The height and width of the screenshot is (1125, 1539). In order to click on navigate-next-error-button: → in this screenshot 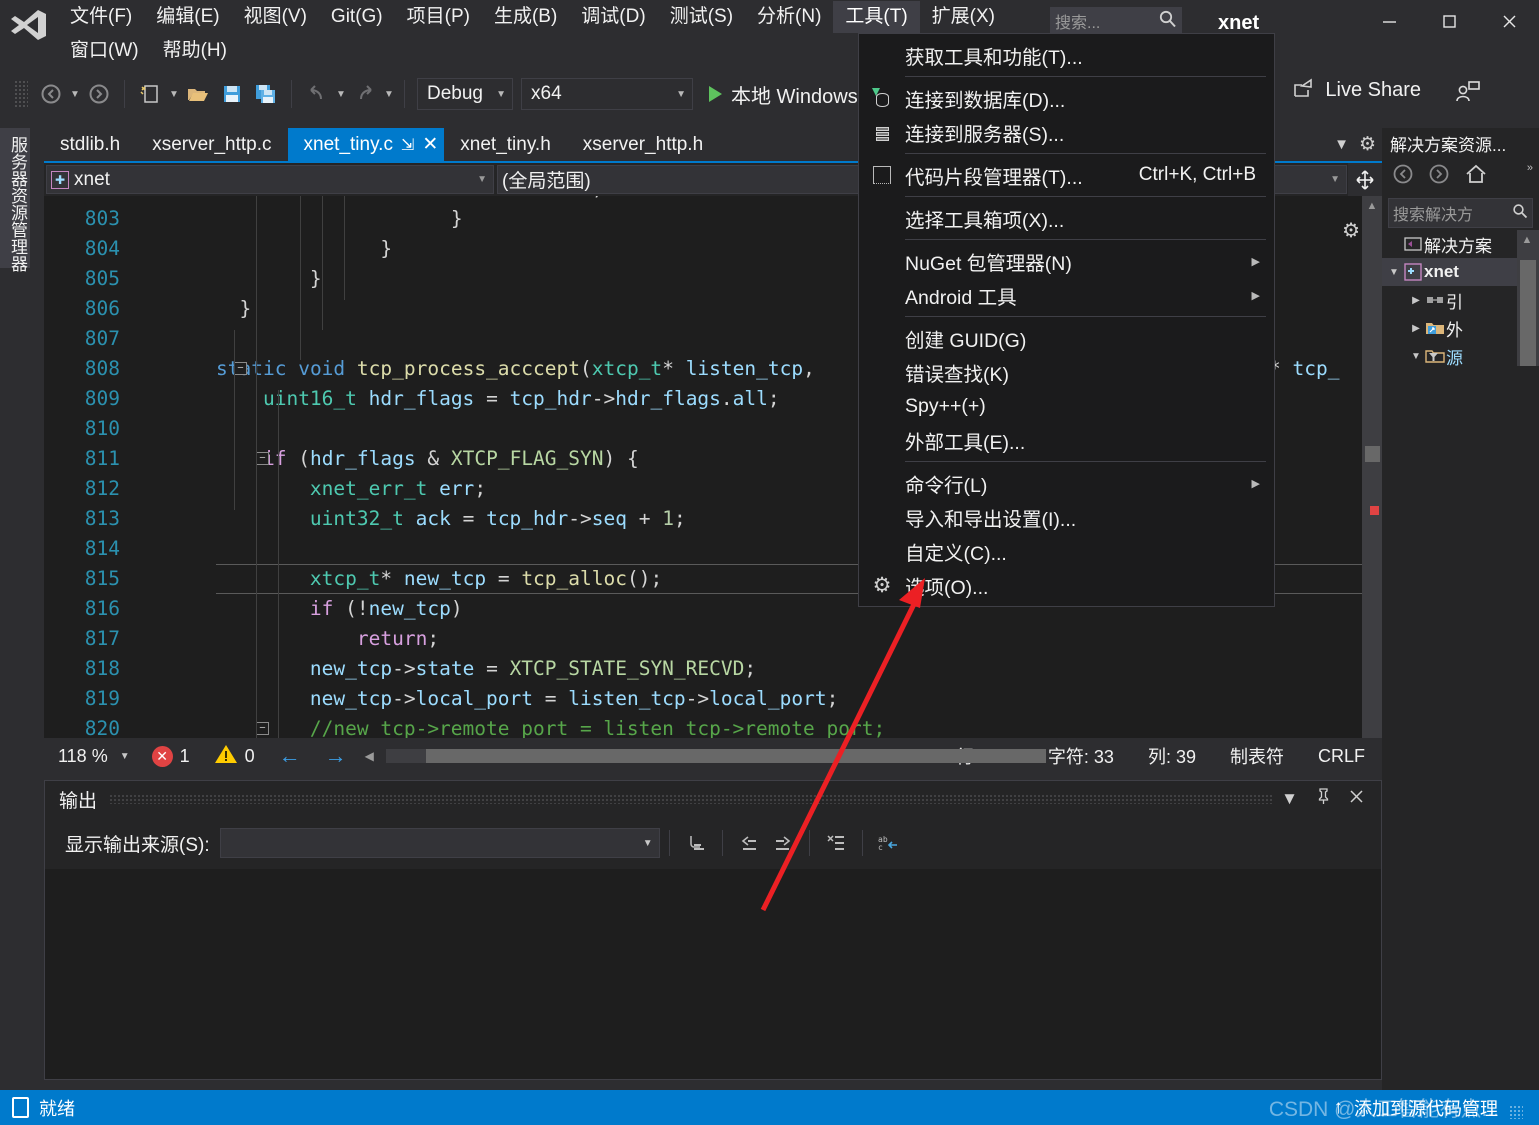, I will do `click(336, 756)`.